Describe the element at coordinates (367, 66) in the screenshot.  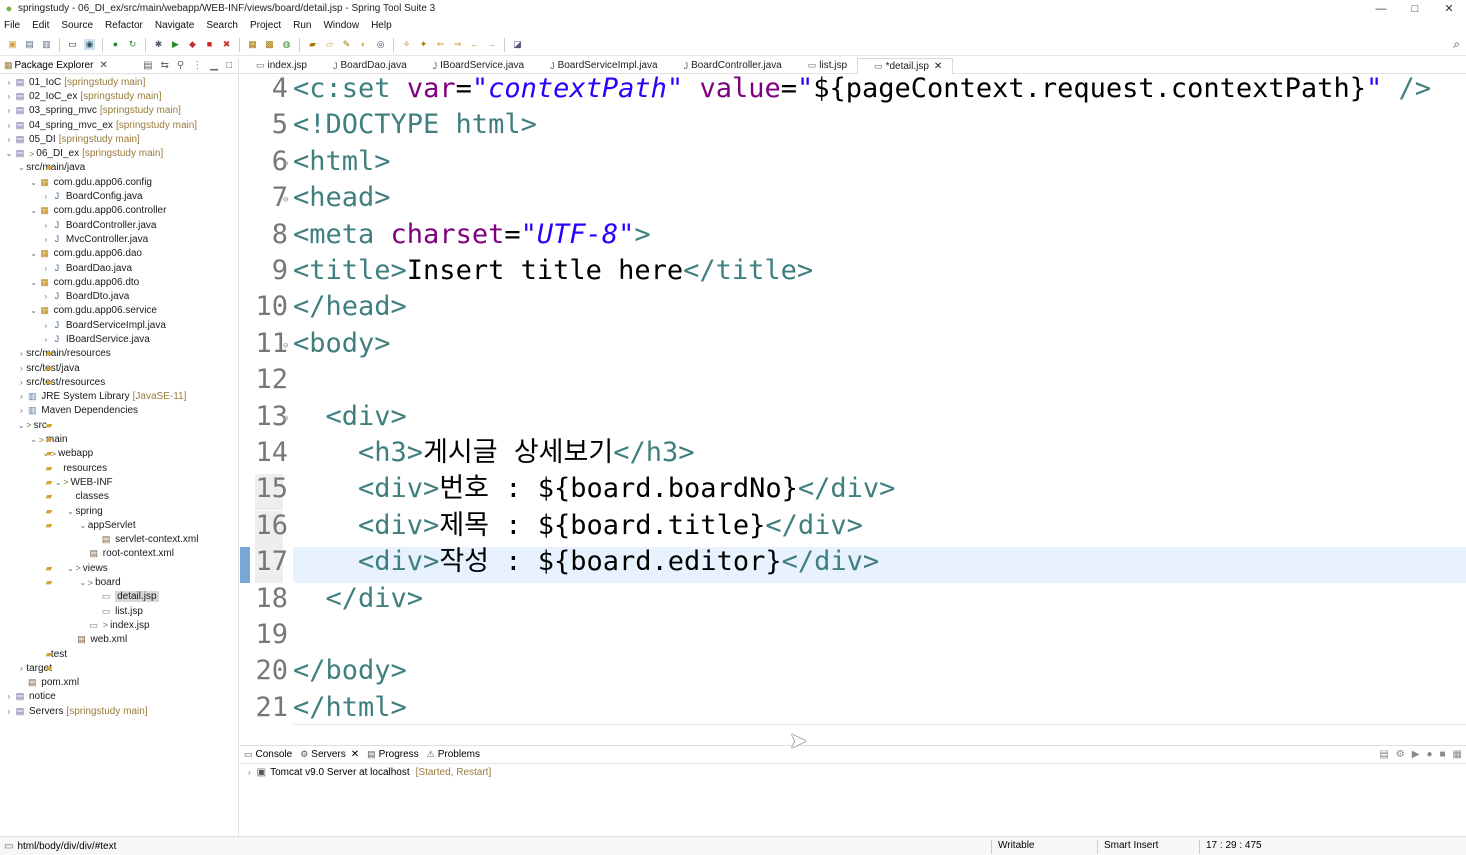
I see `editor-tab: J BoardDao.java` at that location.